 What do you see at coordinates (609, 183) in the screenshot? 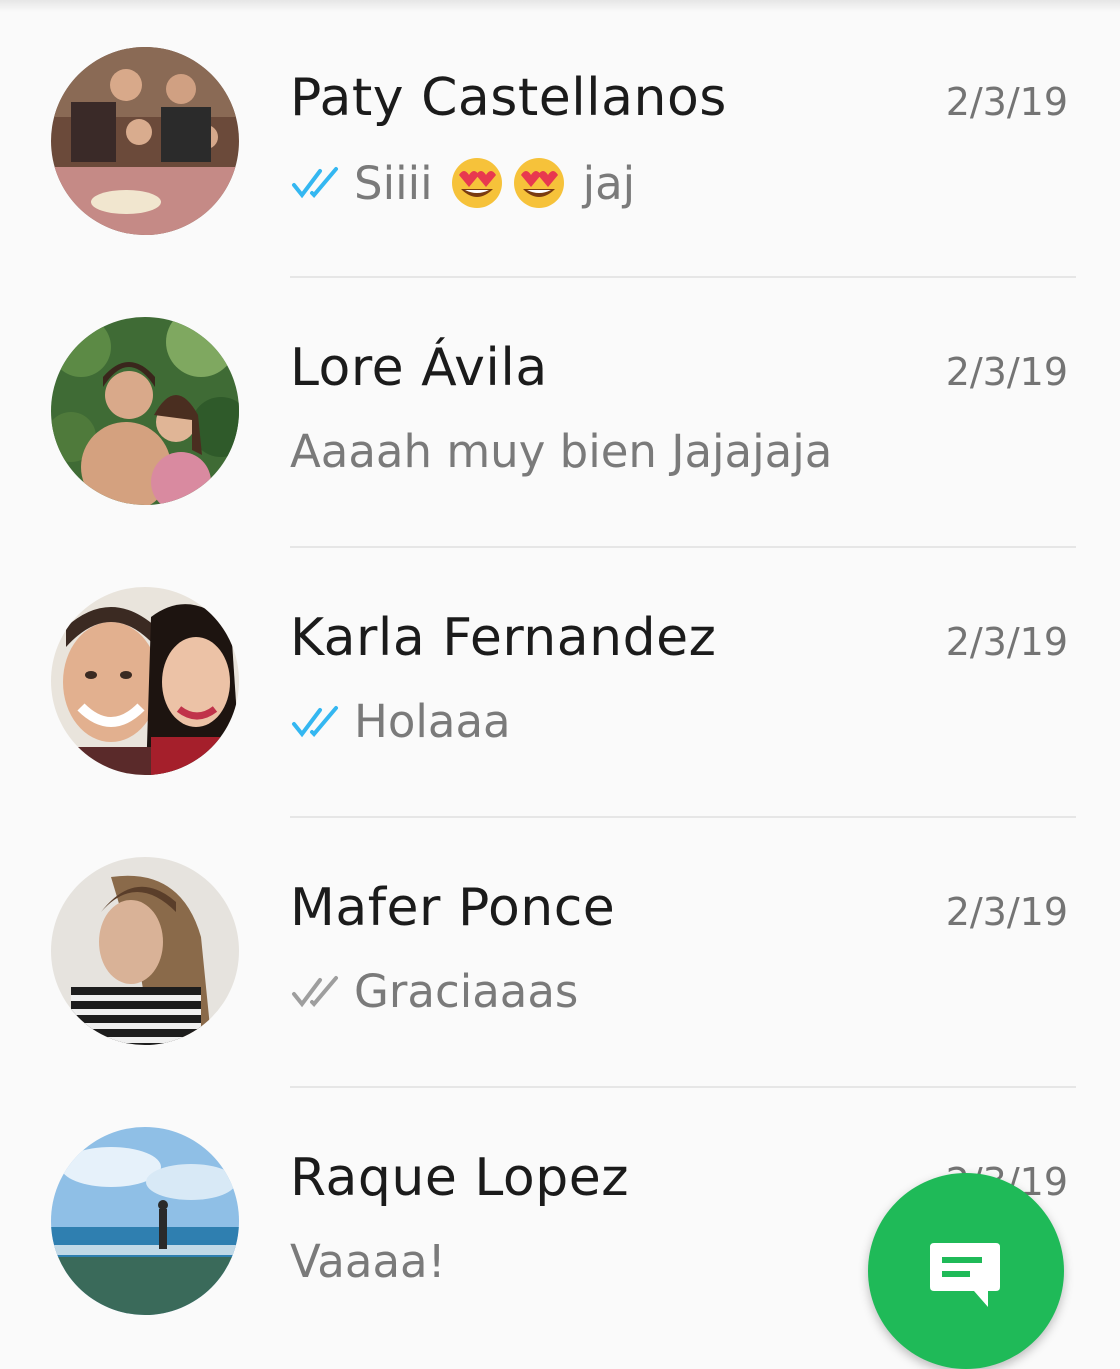
I see `message-preview-suffix: jaj` at bounding box center [609, 183].